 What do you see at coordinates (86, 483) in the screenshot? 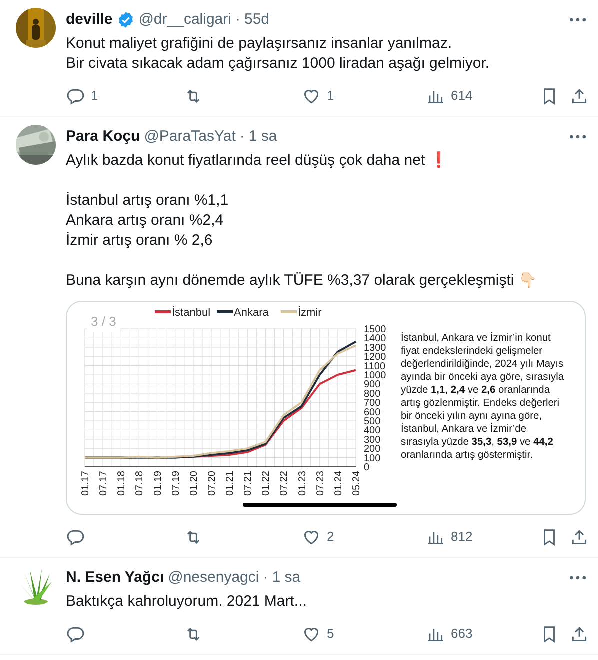
I see `x-tick-label: 01.17` at bounding box center [86, 483].